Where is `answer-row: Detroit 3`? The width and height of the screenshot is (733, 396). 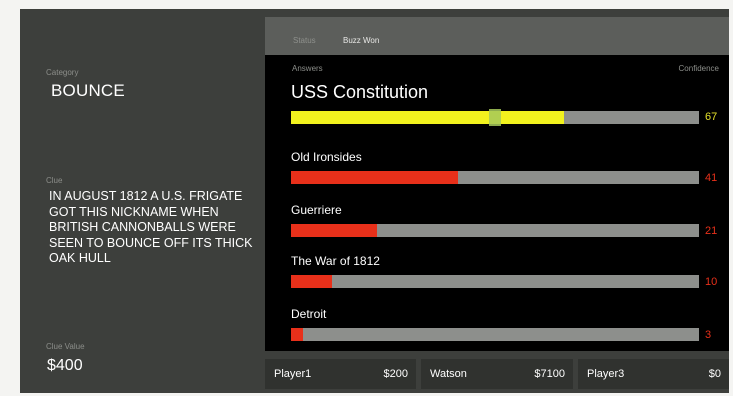
answer-row: Detroit 3 is located at coordinates (508, 332).